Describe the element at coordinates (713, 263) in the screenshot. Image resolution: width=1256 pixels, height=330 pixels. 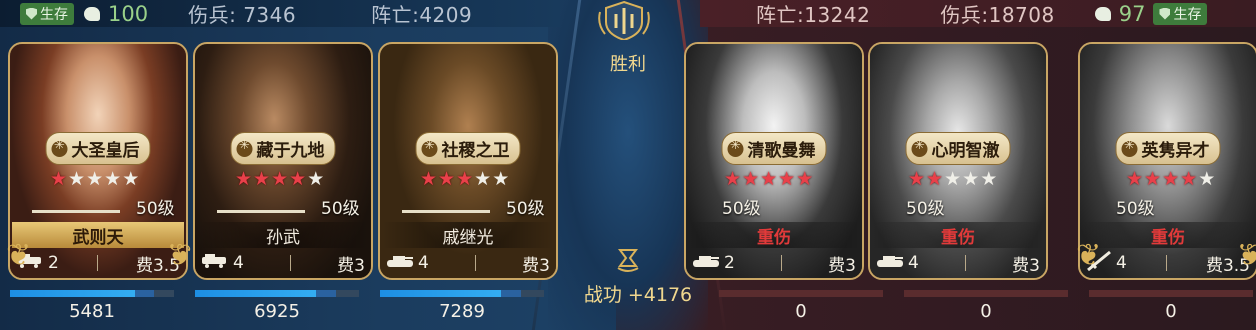
I see `unit-count: 2` at that location.